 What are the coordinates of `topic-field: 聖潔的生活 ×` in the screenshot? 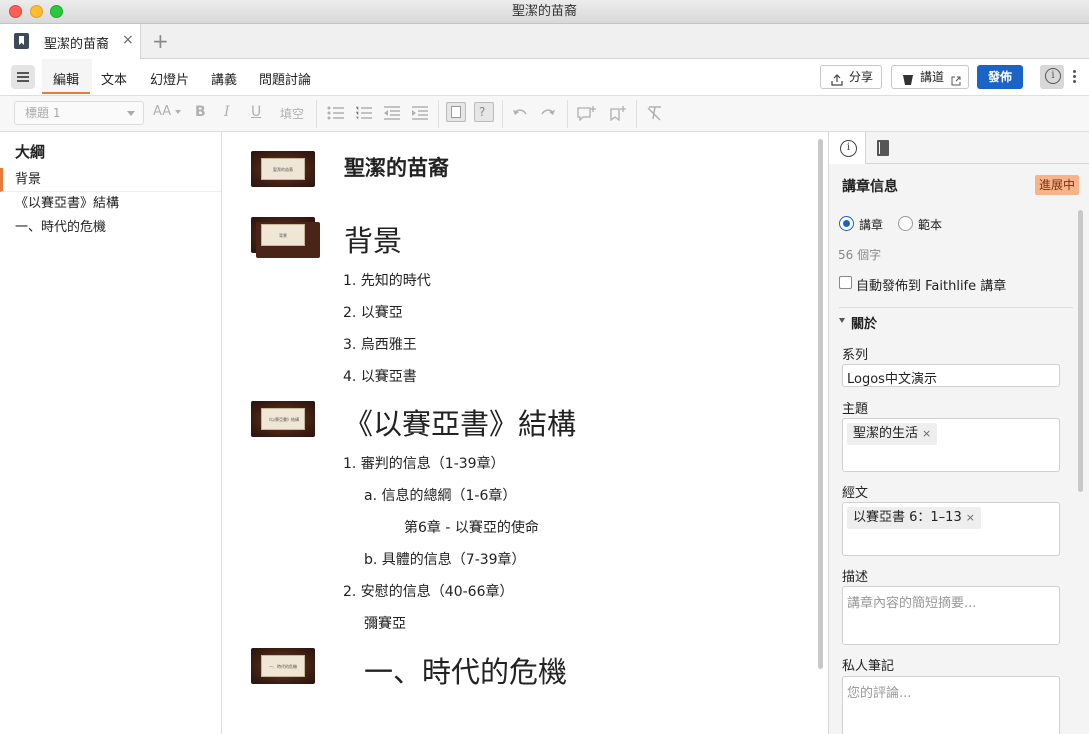 It's located at (951, 445).